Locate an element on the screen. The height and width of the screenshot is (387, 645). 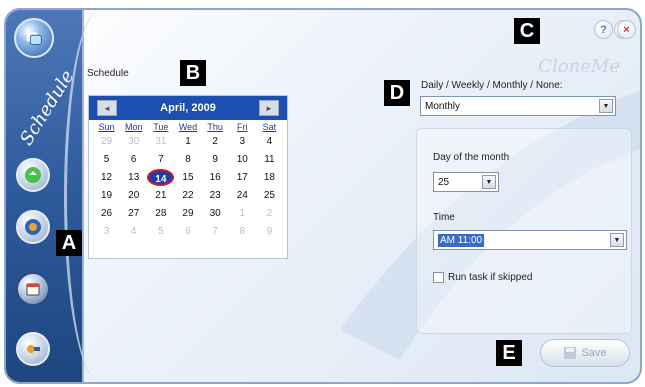
prev-month-button: ◄ is located at coordinates (107, 108).